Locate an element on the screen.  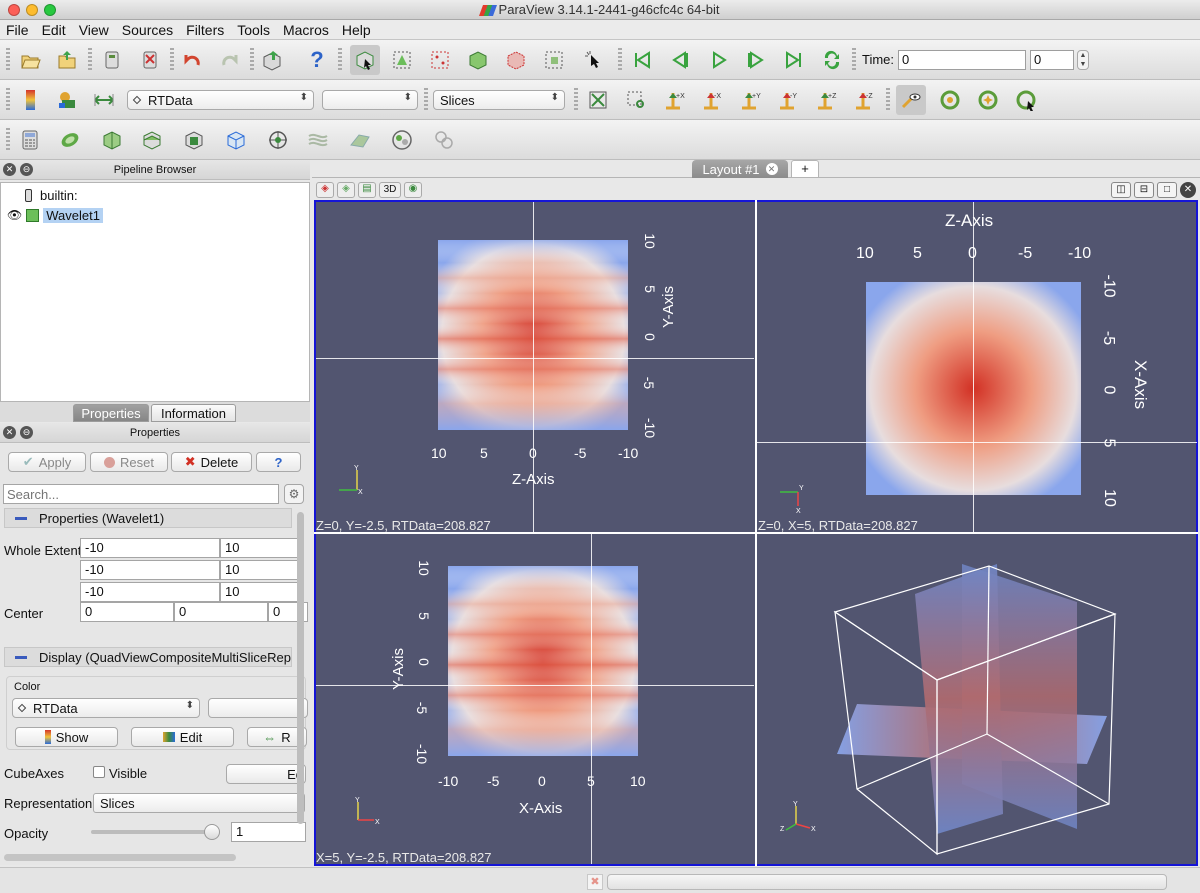
zoom-window-button is located at coordinates (50, 10).